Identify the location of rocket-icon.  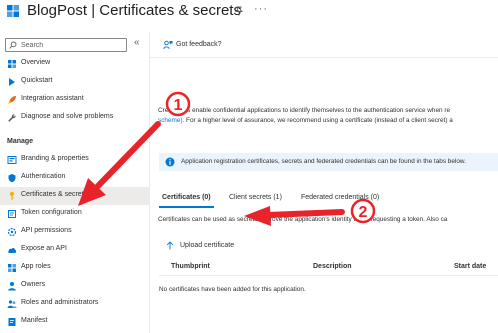
(12, 100).